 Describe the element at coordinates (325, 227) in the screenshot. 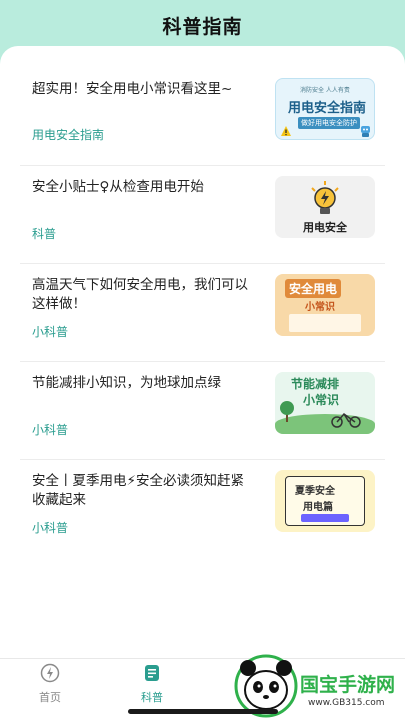

I see `thumbnail-caption: 用电安全` at that location.